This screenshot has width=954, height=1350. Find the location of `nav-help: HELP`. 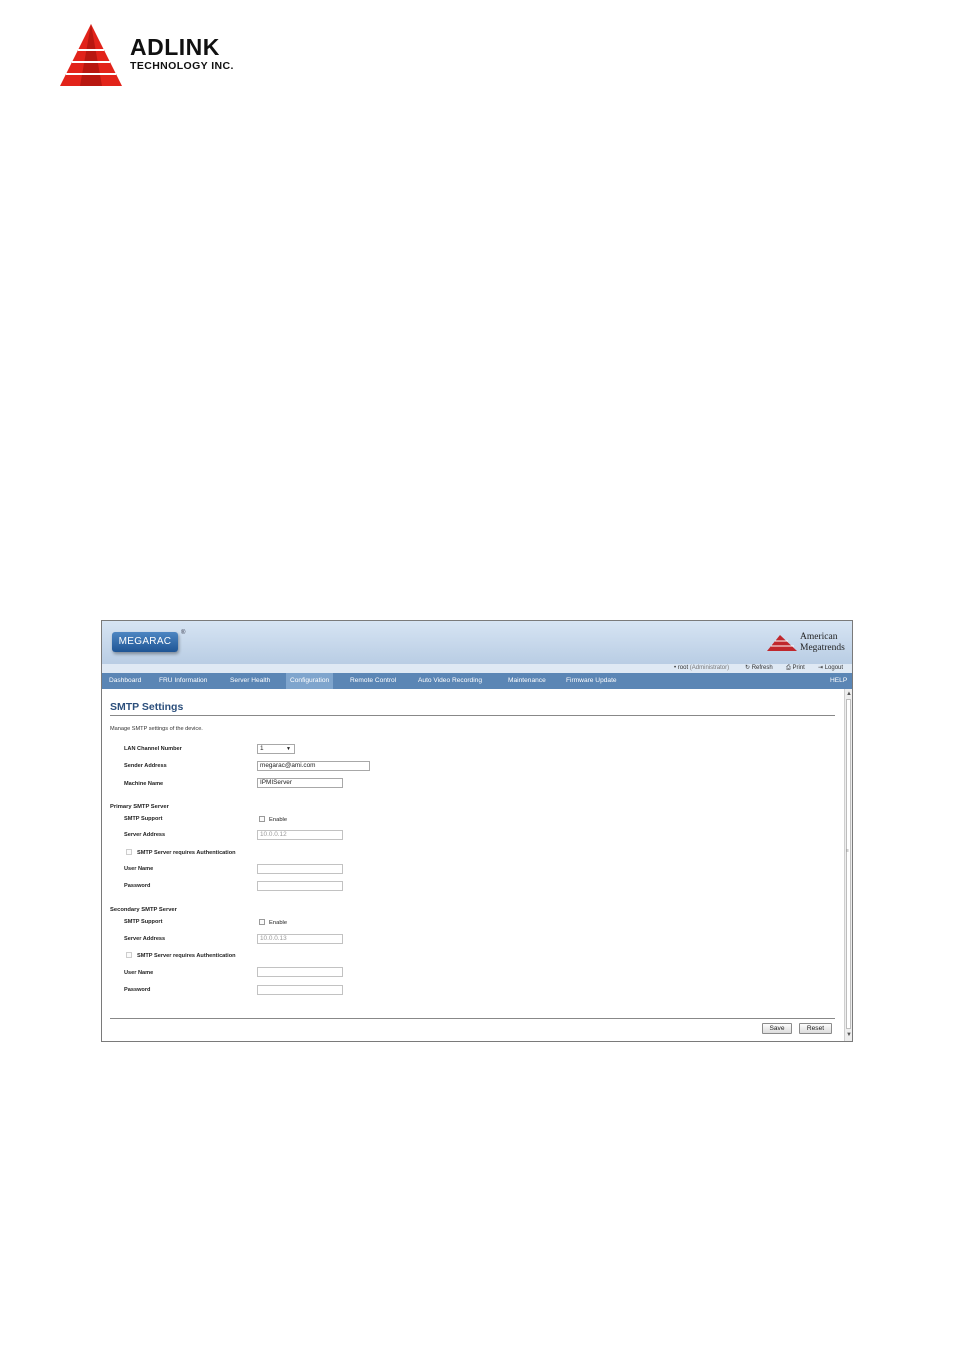

nav-help: HELP is located at coordinates (838, 681).